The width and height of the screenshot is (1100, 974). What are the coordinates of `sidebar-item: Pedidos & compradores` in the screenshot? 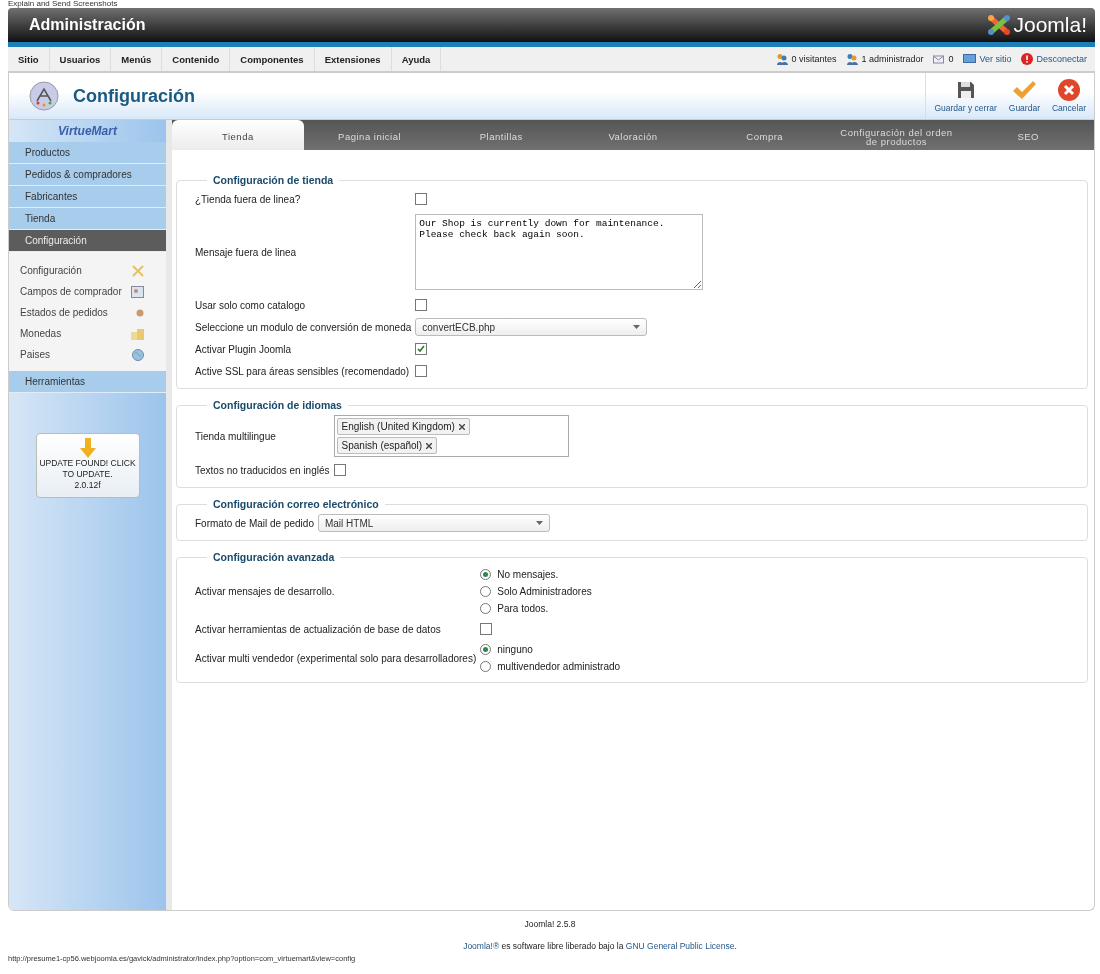 It's located at (87, 175).